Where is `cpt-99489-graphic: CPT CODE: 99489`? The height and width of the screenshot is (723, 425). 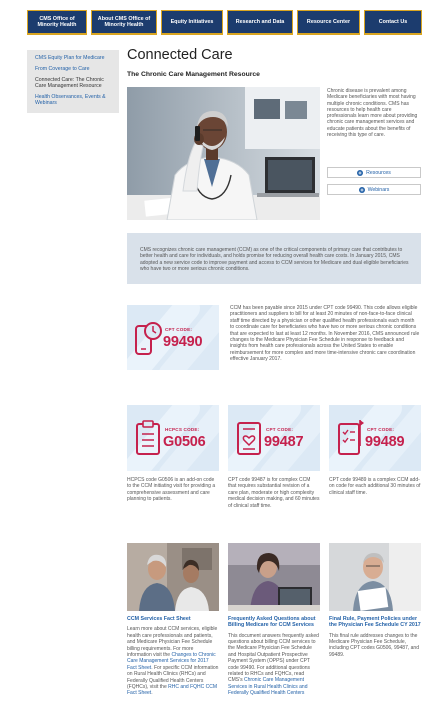
cpt-99489-graphic: CPT CODE: 99489 is located at coordinates (375, 438).